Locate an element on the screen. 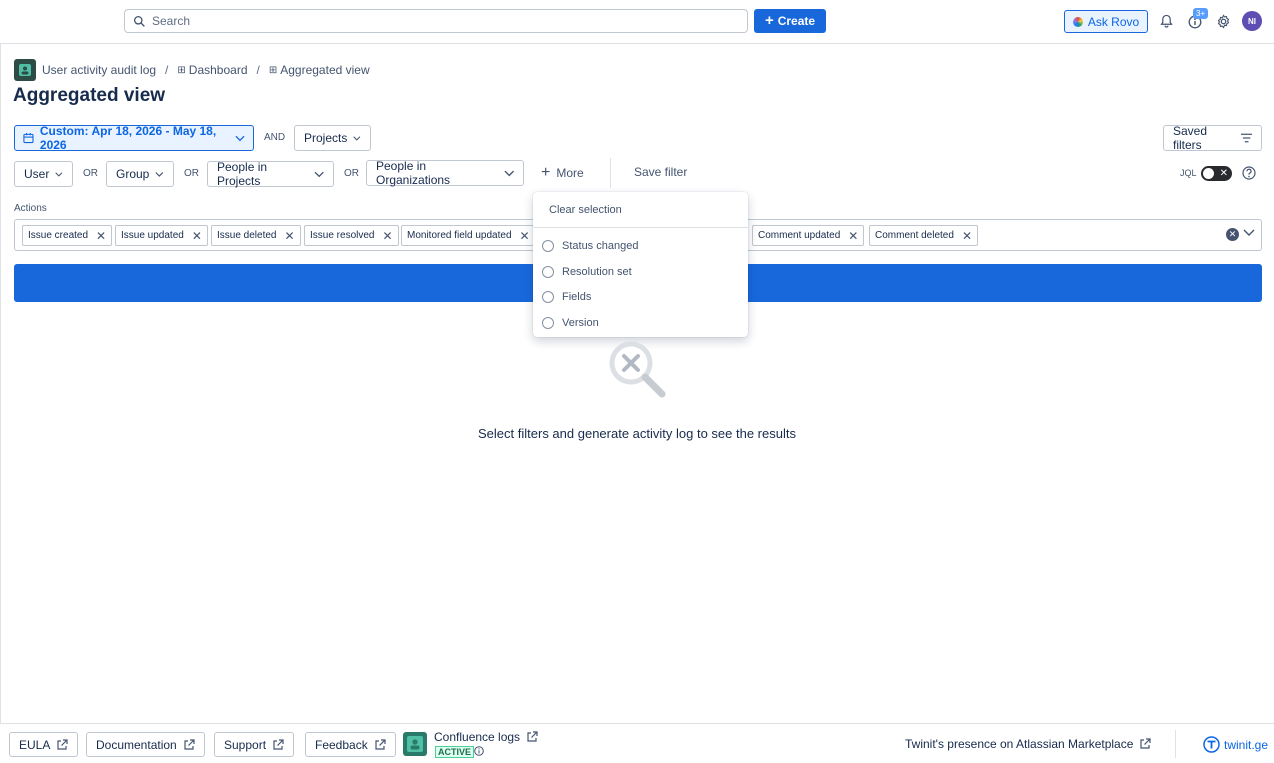 This screenshot has height=763, width=1274. action-tag: Comment deleted ✕ is located at coordinates (923, 235).